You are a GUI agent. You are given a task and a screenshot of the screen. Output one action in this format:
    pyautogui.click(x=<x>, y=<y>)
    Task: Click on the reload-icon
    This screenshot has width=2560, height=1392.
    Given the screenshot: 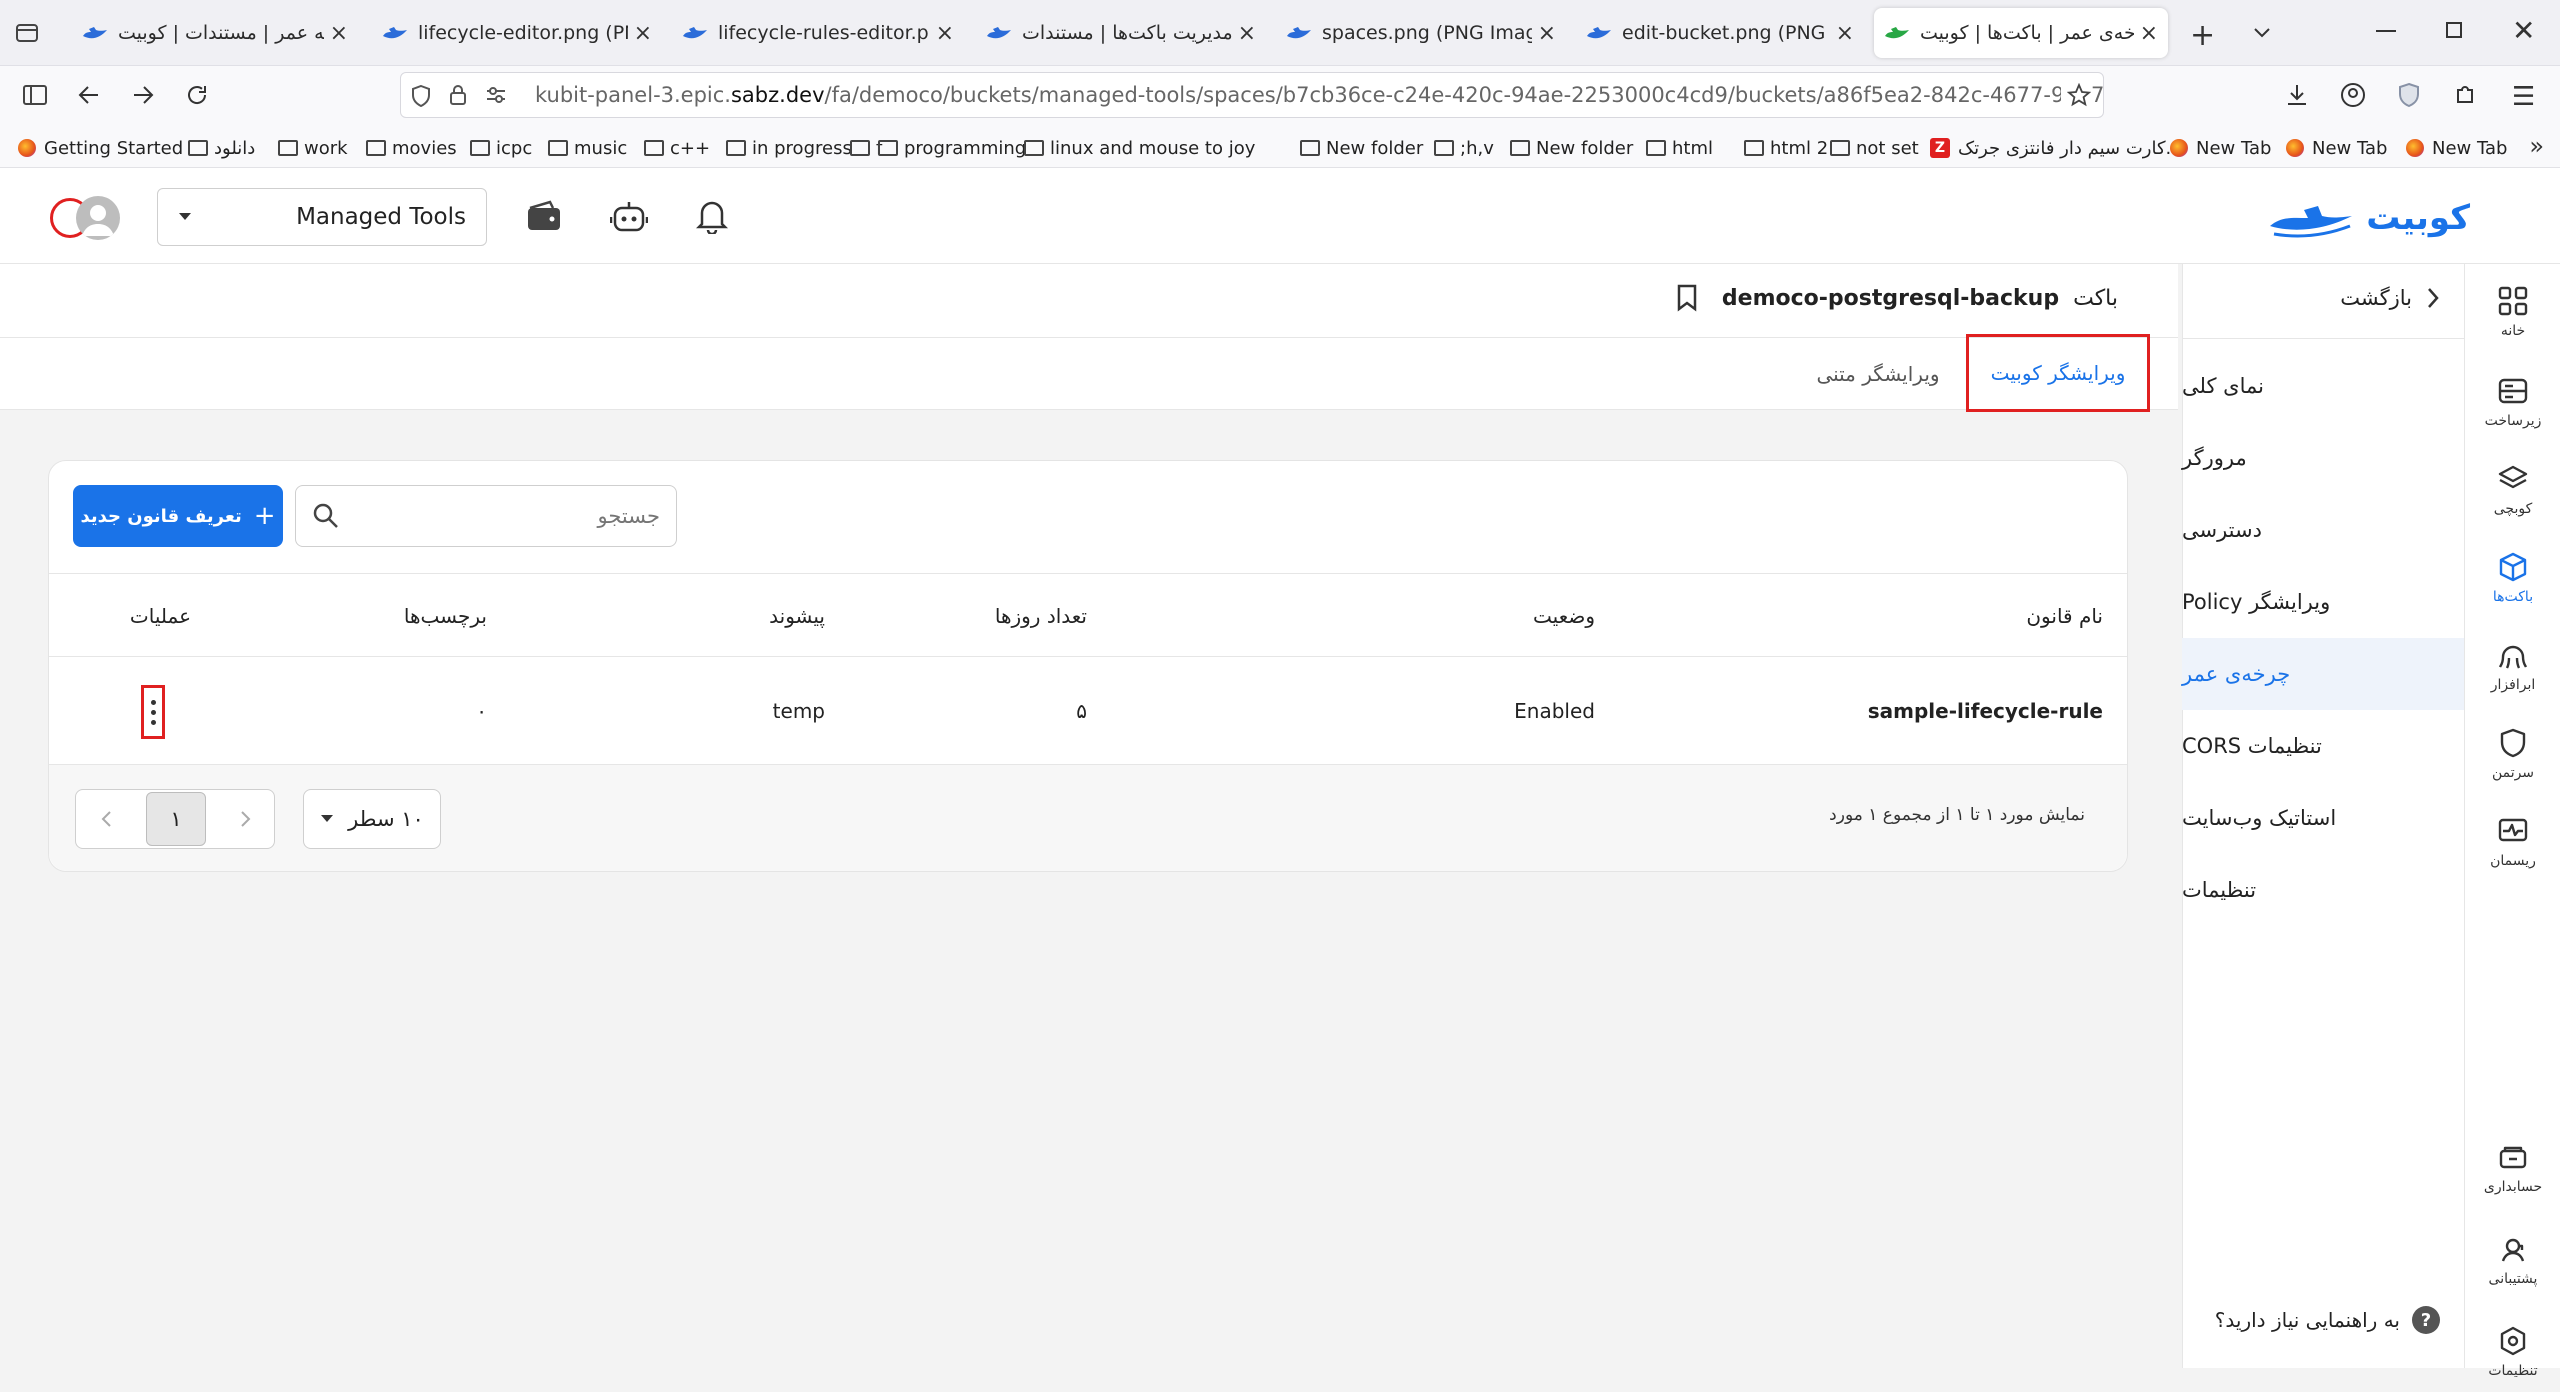 What is the action you would take?
    pyautogui.click(x=197, y=95)
    